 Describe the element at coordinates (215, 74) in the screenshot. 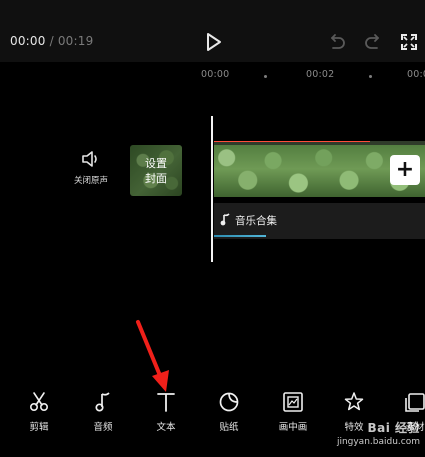

I see `ruler-label-0: 00:00` at that location.